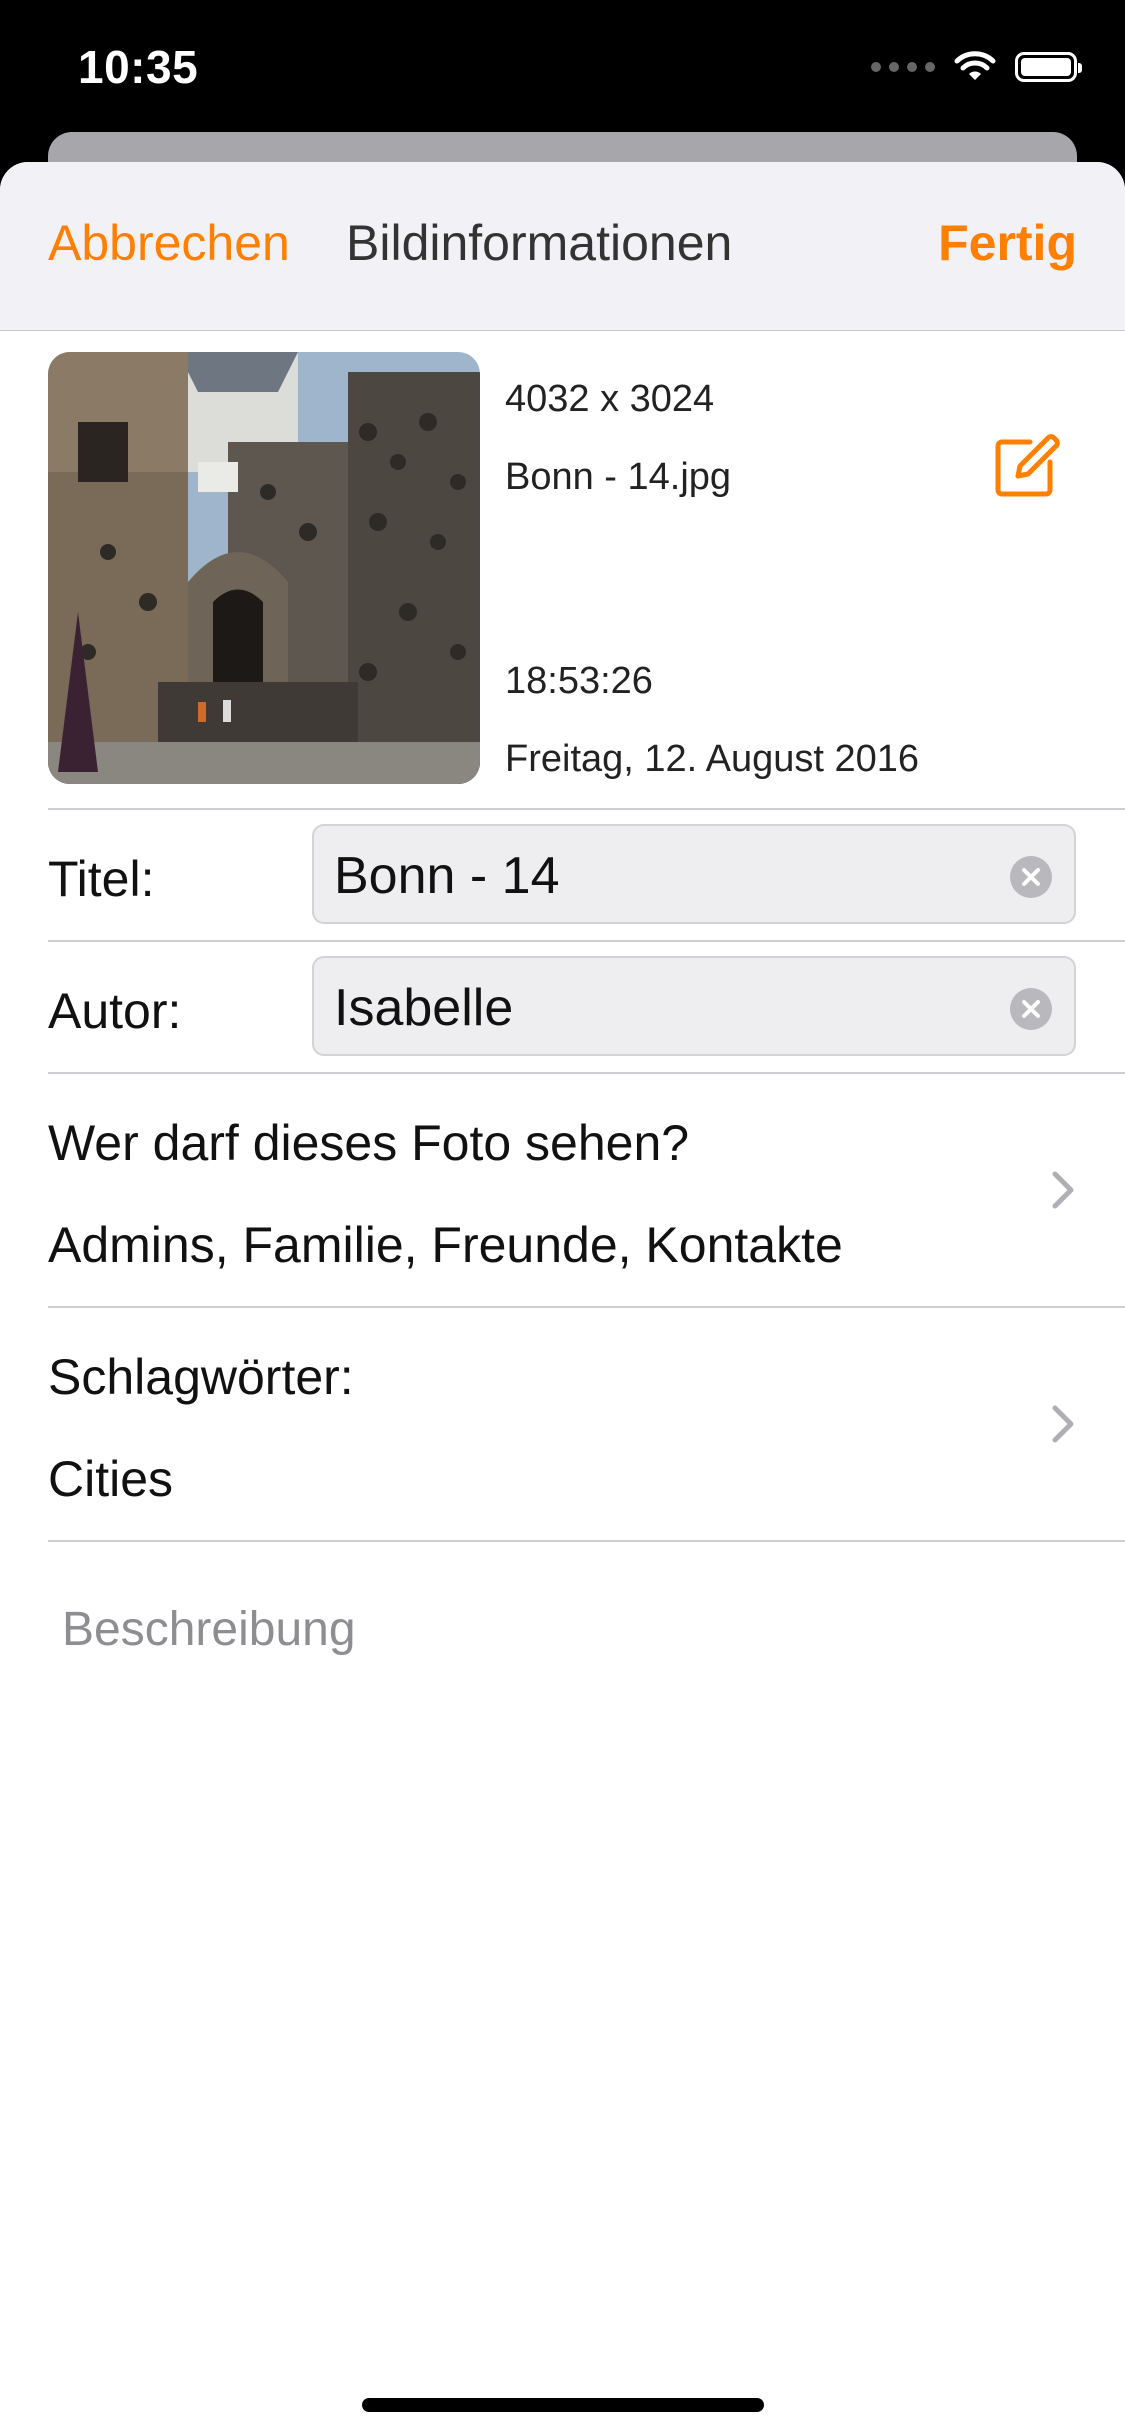 The image size is (1125, 2436). What do you see at coordinates (562, 1424) in the screenshot?
I see `tags-cell: Schlagwörter: Cities` at bounding box center [562, 1424].